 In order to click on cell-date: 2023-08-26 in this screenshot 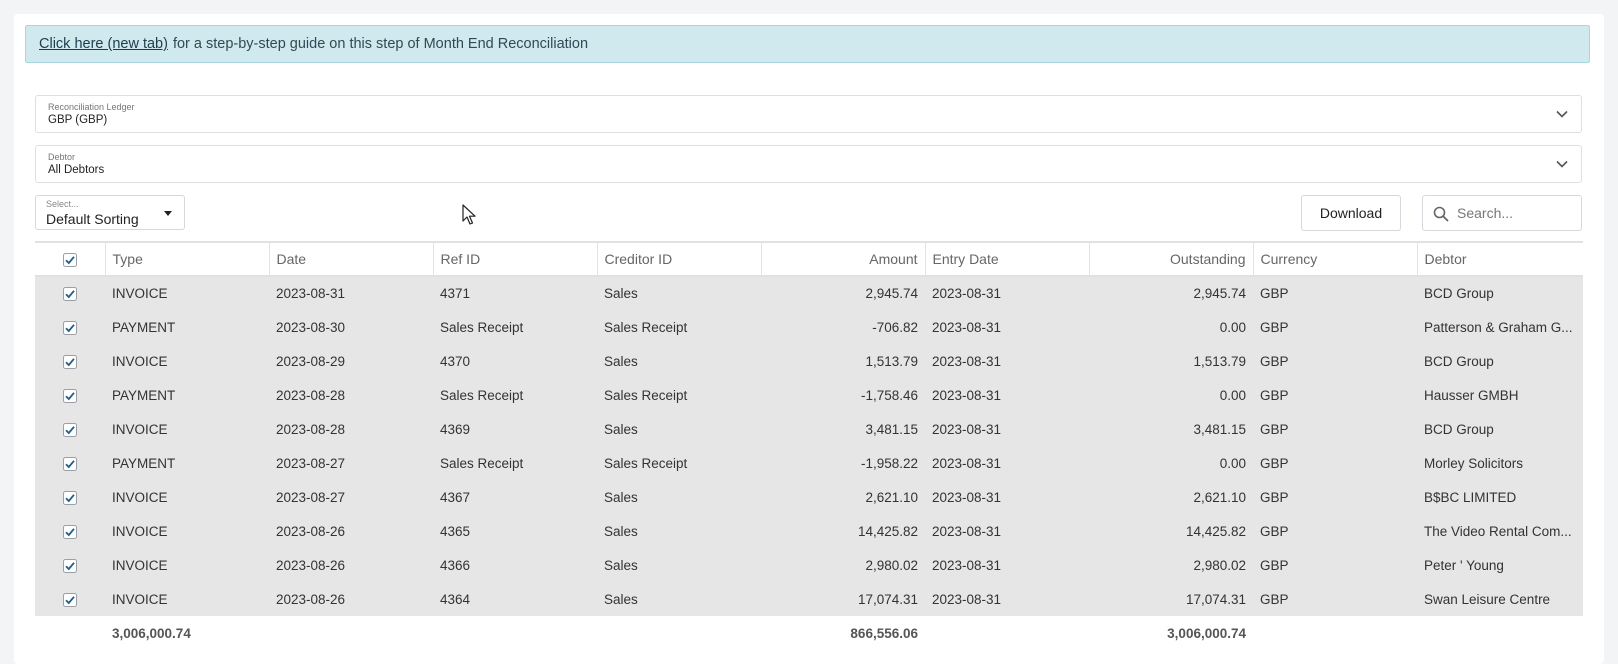, I will do `click(311, 599)`.